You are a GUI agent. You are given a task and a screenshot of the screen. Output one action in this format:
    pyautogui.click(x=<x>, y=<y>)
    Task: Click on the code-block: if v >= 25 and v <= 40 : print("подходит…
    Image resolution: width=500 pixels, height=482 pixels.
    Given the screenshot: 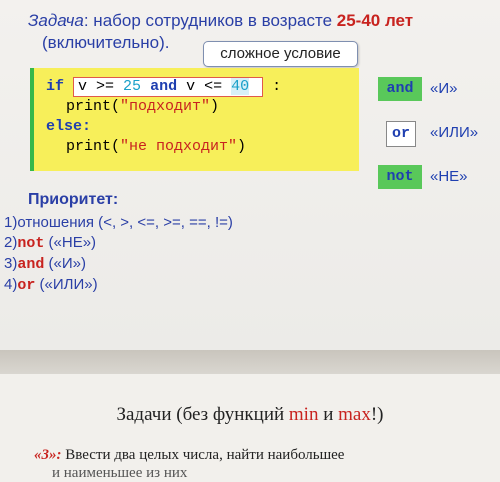 What is the action you would take?
    pyautogui.click(x=194, y=119)
    